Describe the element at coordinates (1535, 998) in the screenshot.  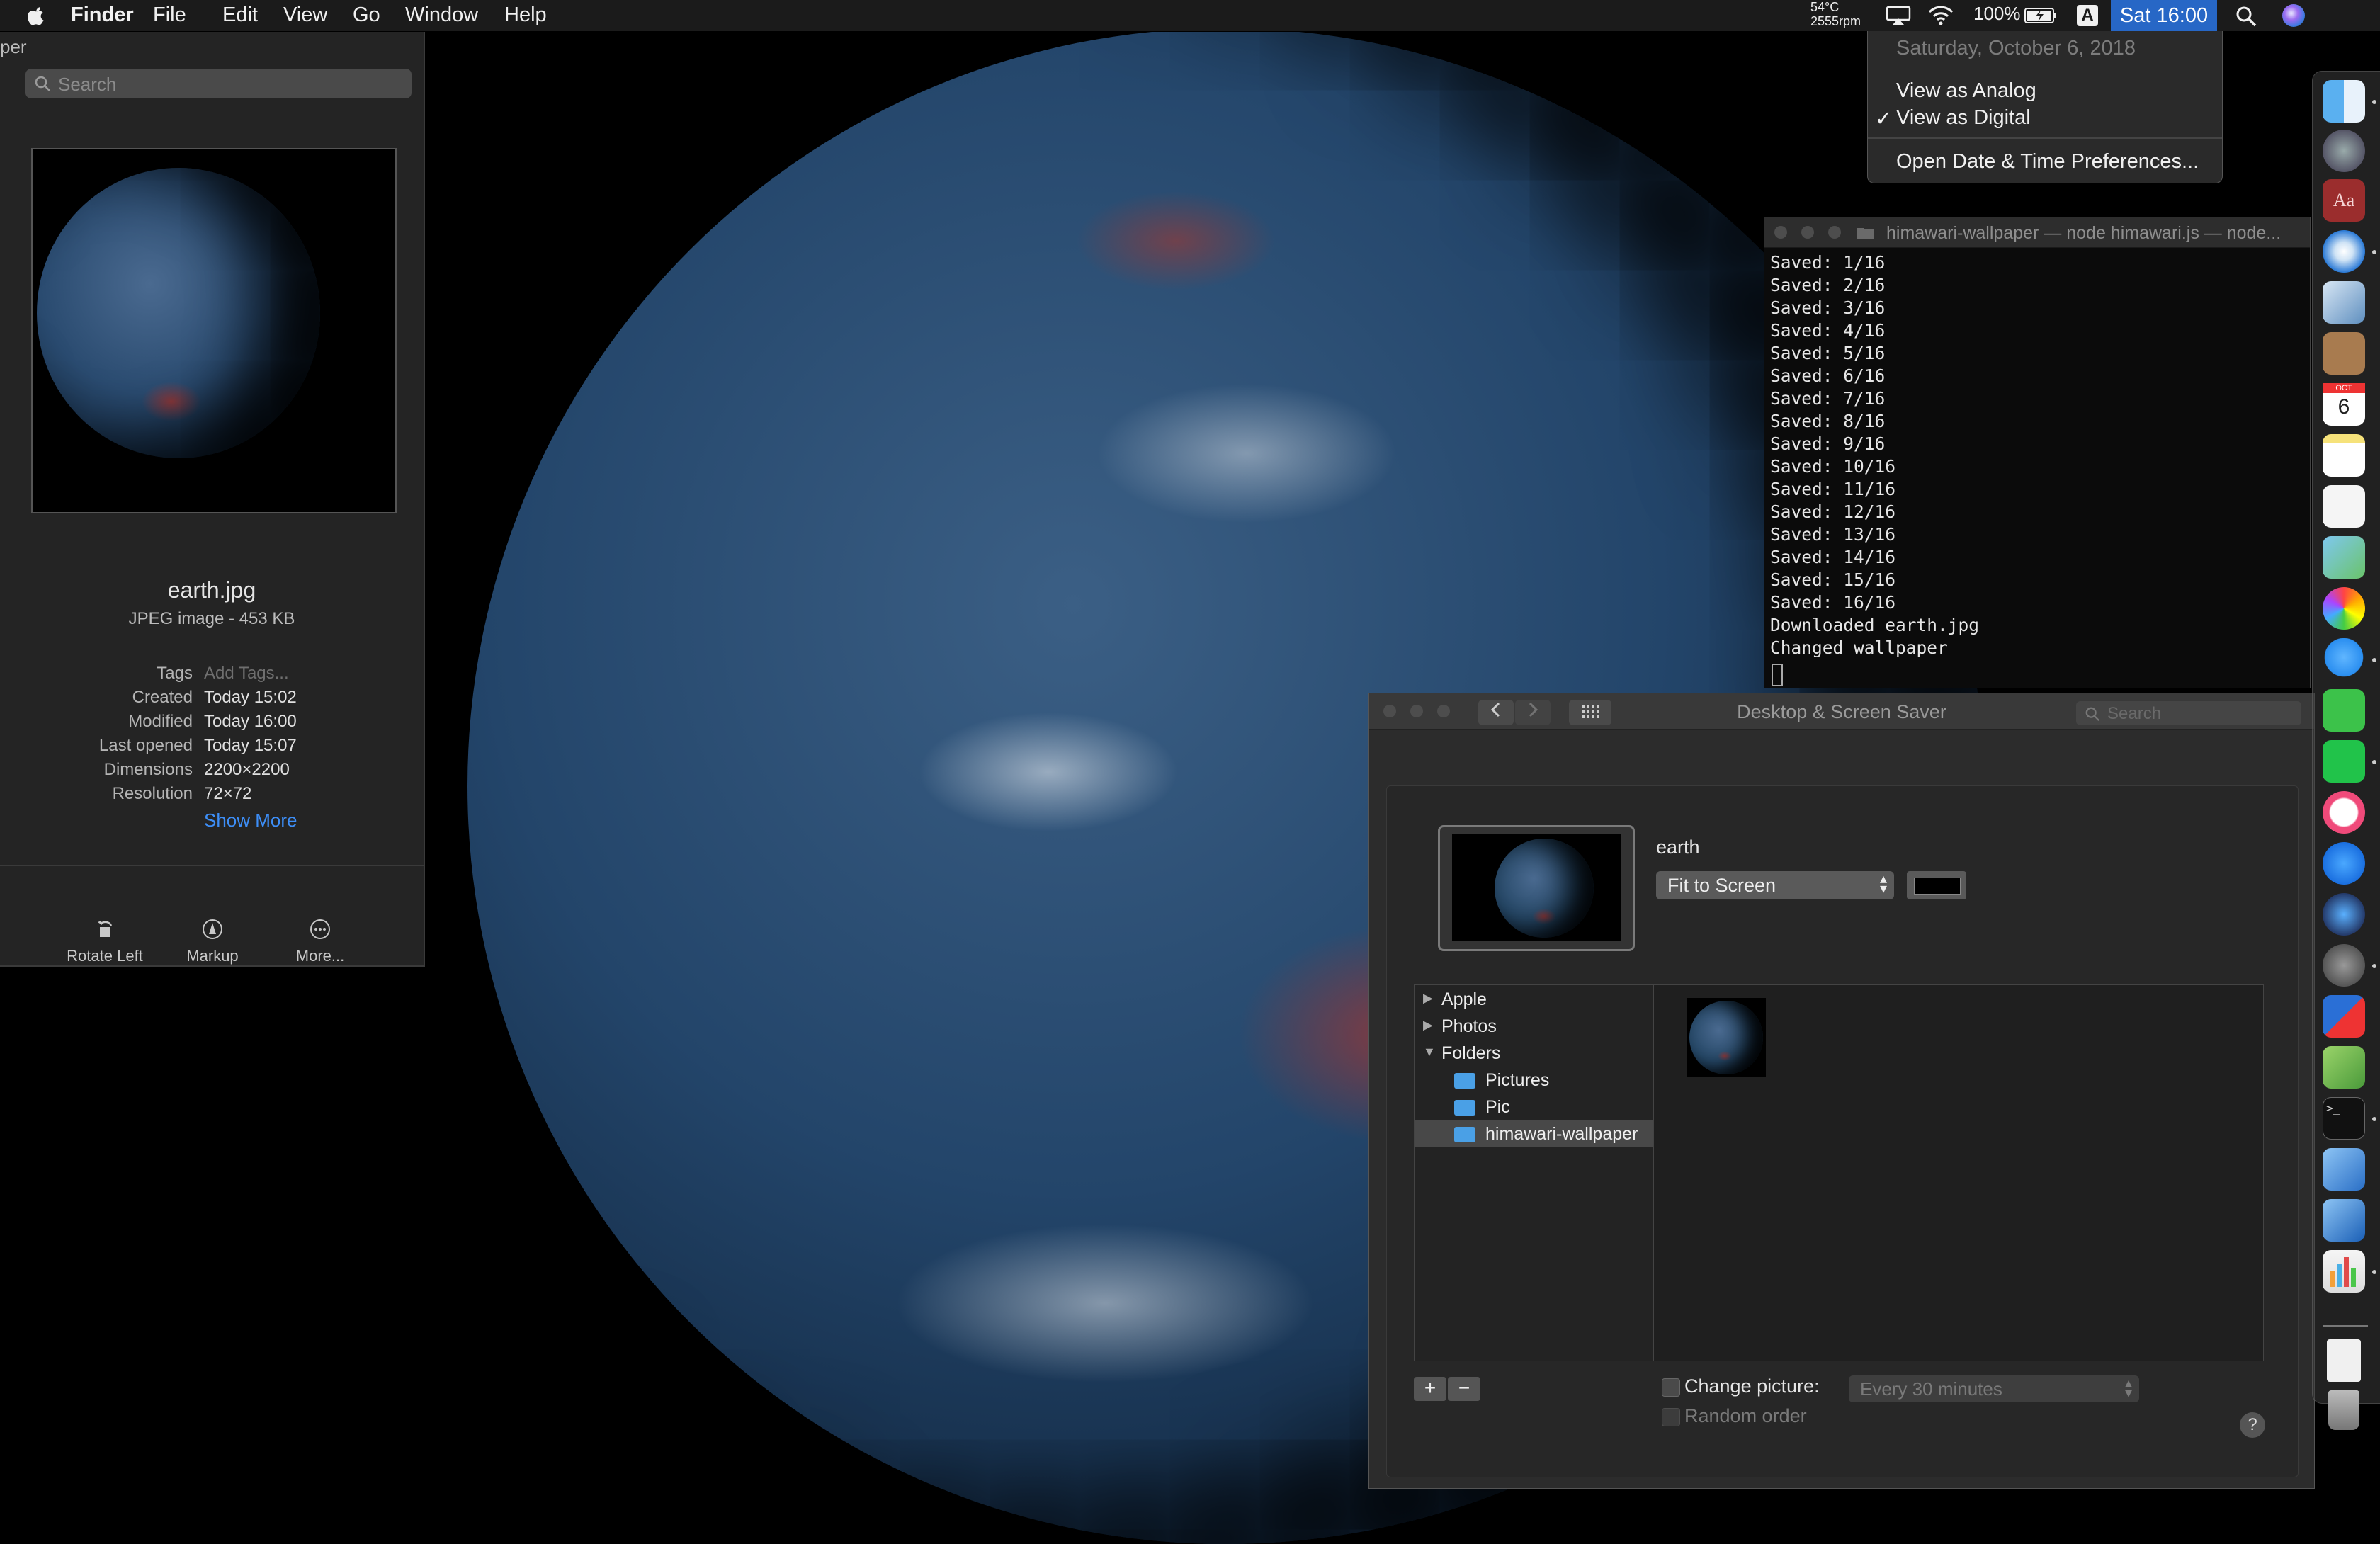
I see `source-item-apple: ▶ Apple` at that location.